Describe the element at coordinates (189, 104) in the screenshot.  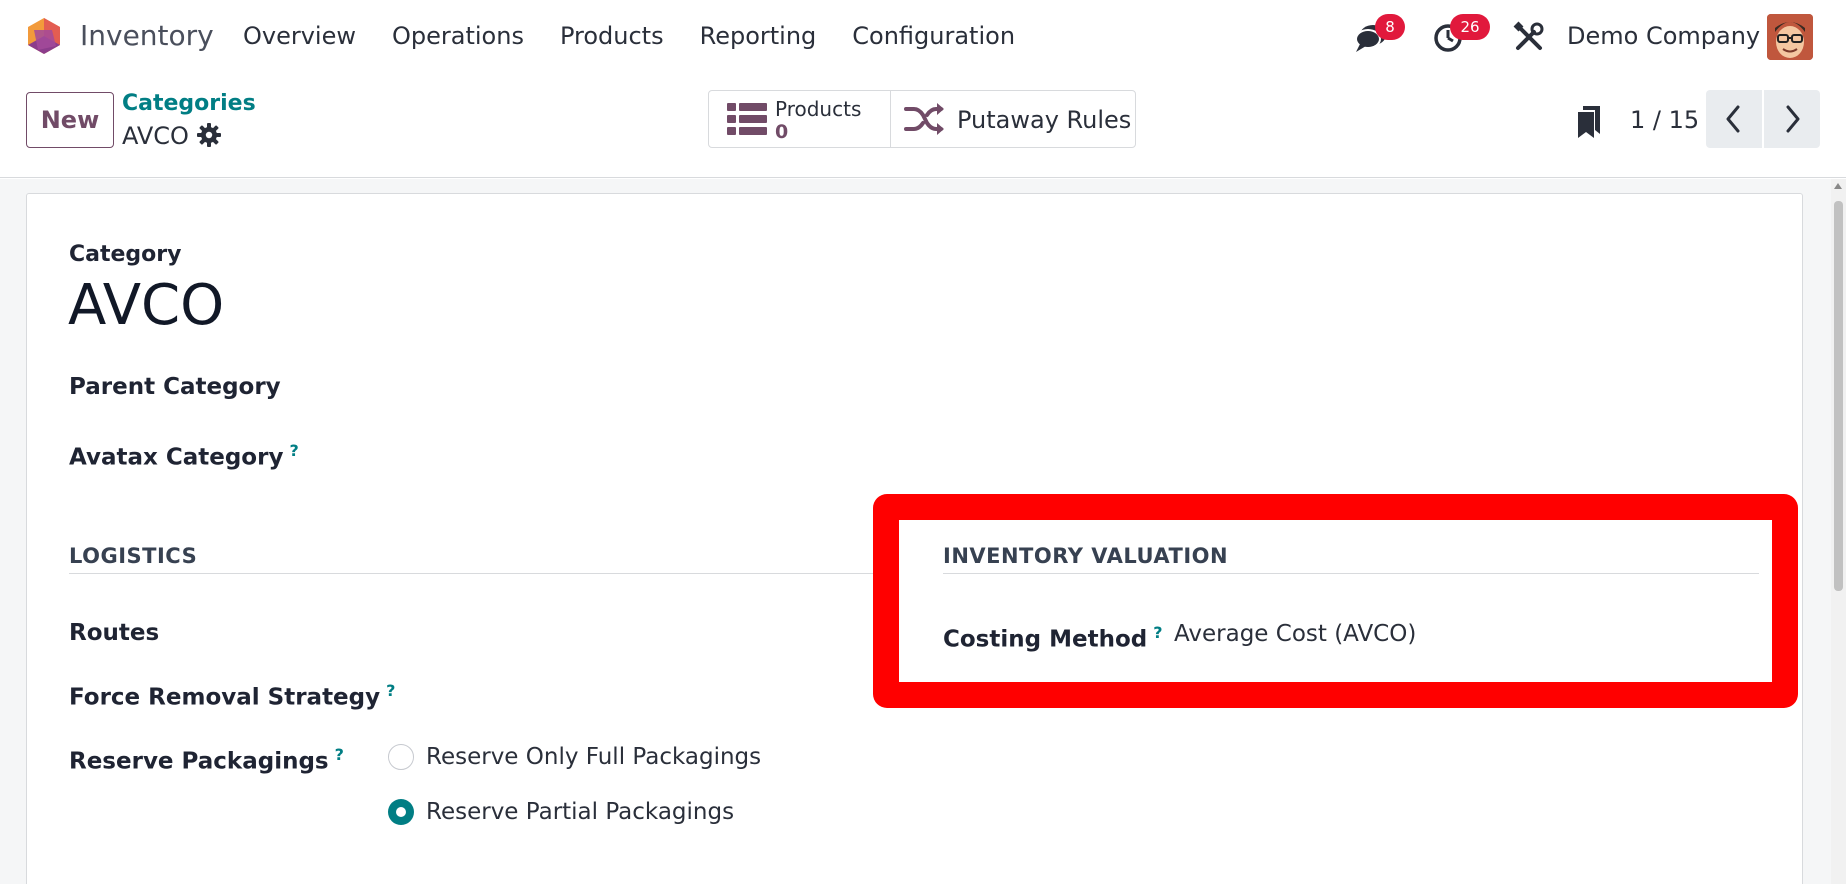
I see `breadcrumb-categories: Categories` at that location.